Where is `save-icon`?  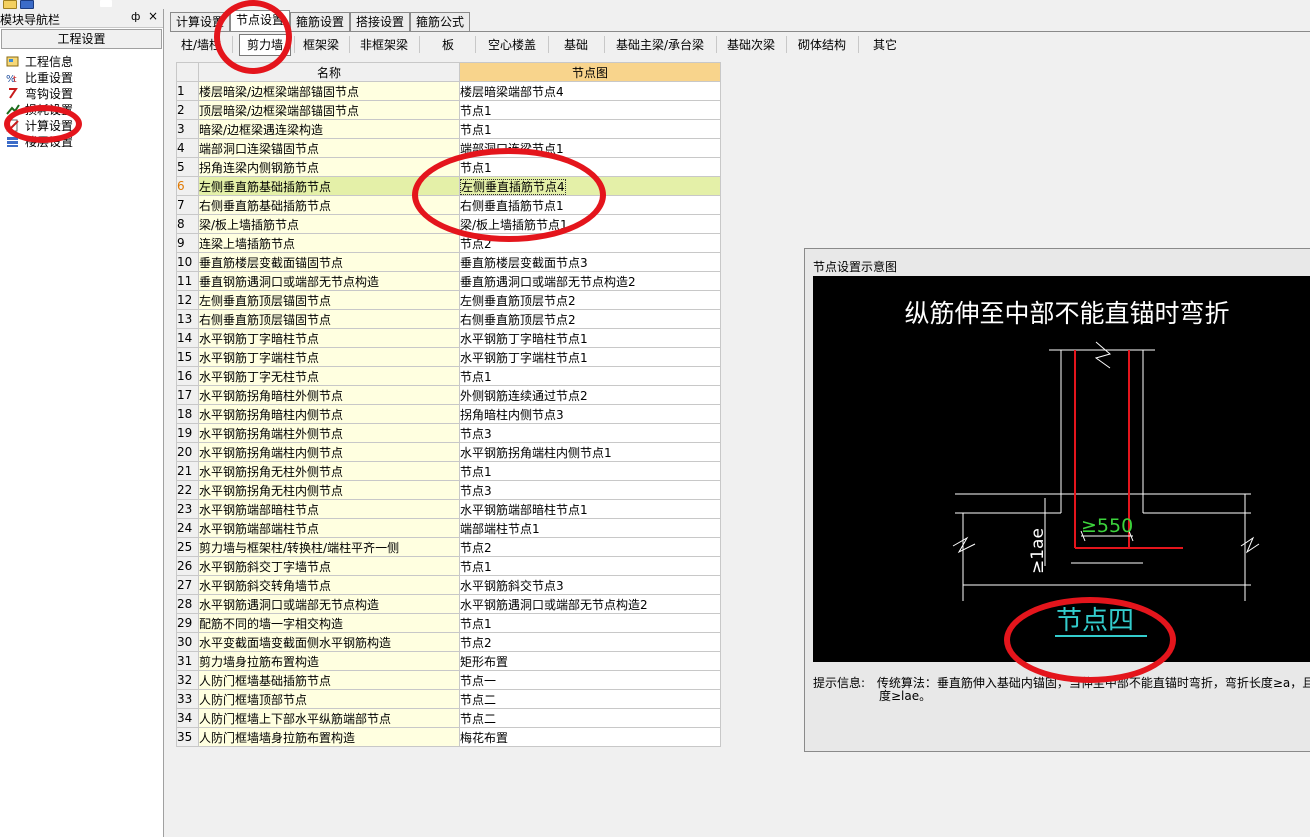
save-icon is located at coordinates (27, 4).